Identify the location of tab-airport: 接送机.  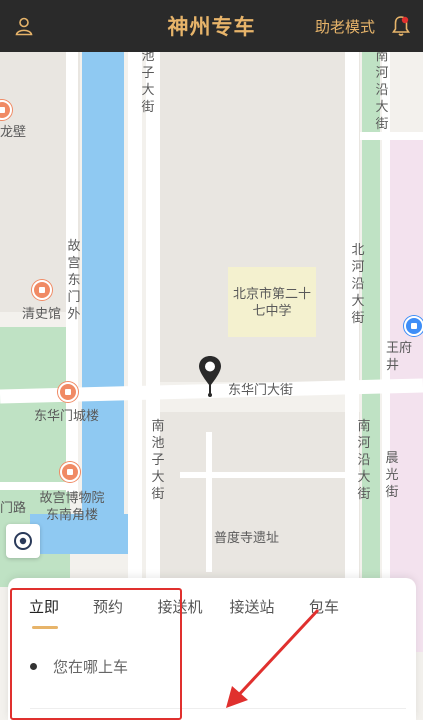
(180, 606).